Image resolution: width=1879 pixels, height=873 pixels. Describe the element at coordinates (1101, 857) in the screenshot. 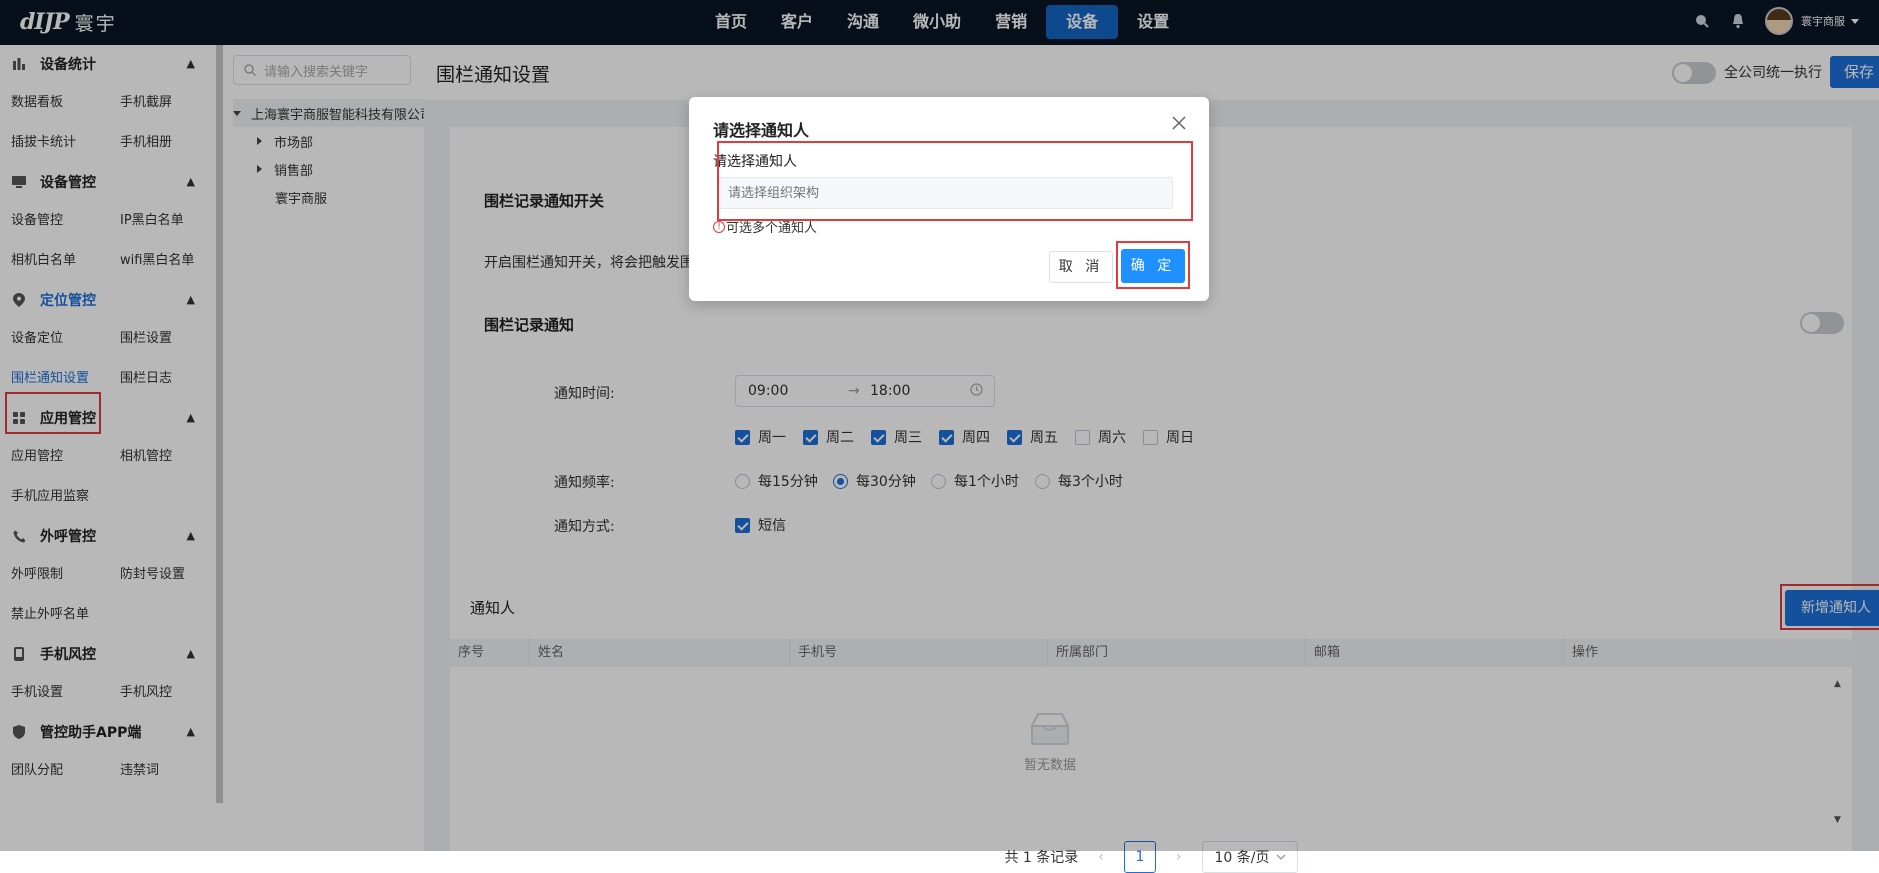

I see `chevron-left-icon: ‹` at that location.